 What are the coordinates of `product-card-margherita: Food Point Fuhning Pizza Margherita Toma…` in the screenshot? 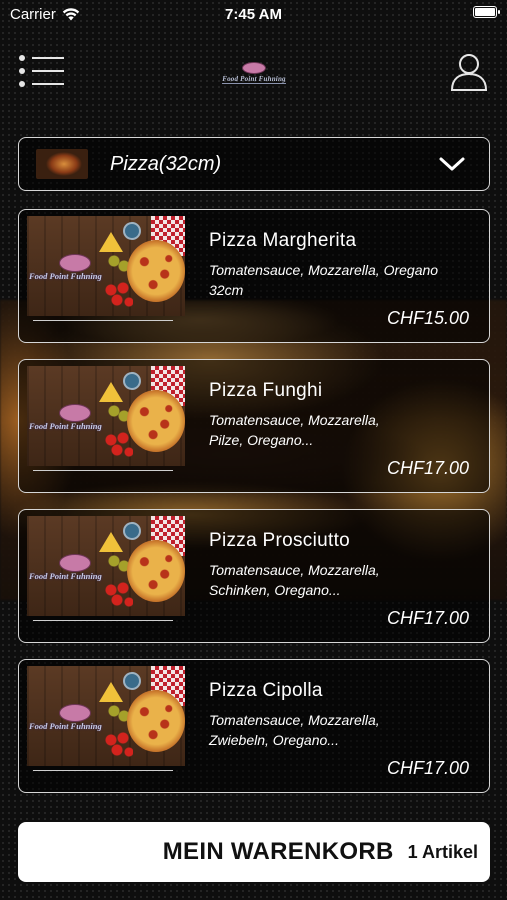 It's located at (254, 276).